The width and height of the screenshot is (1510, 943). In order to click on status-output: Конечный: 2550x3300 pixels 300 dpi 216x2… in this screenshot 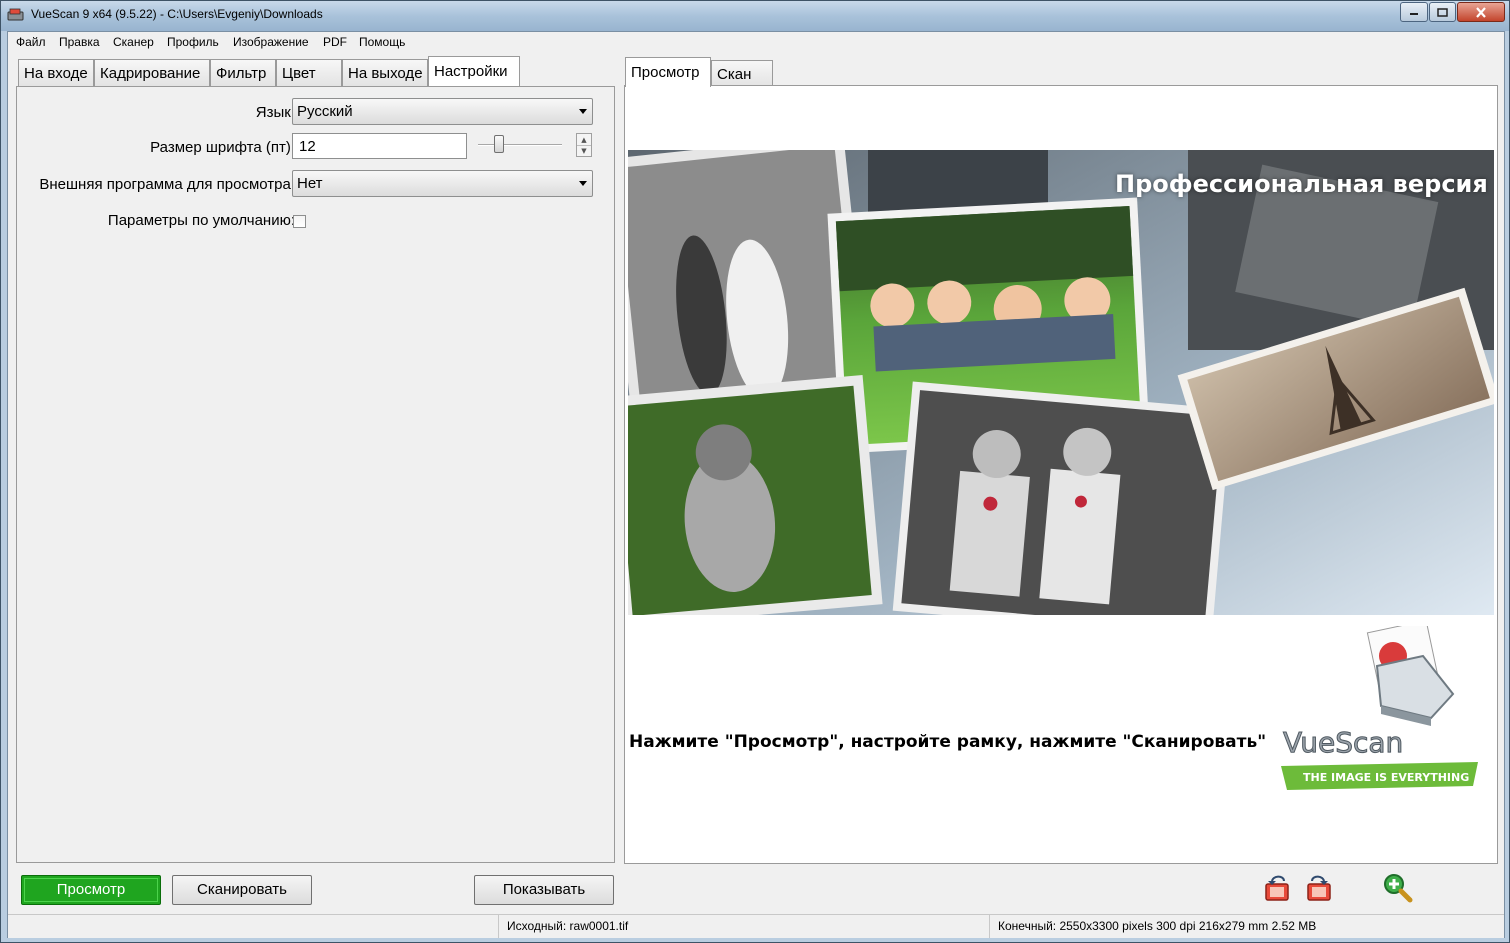, I will do `click(1246, 926)`.